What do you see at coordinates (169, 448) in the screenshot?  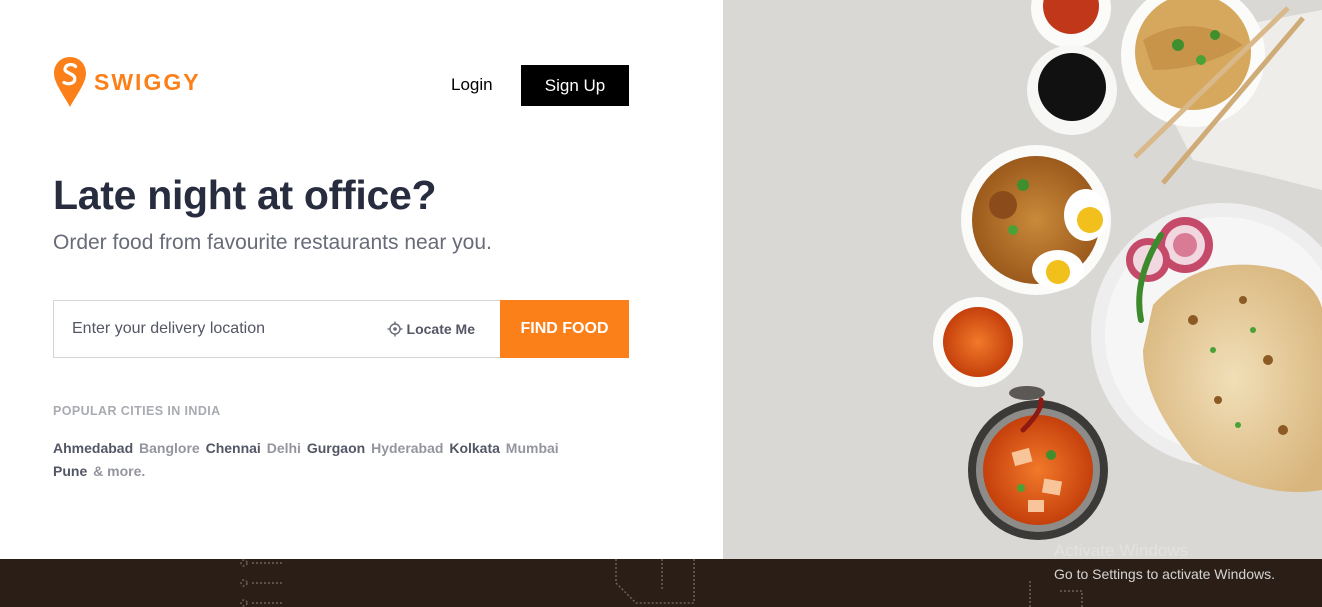 I see `city-link-banglore: Banglore` at bounding box center [169, 448].